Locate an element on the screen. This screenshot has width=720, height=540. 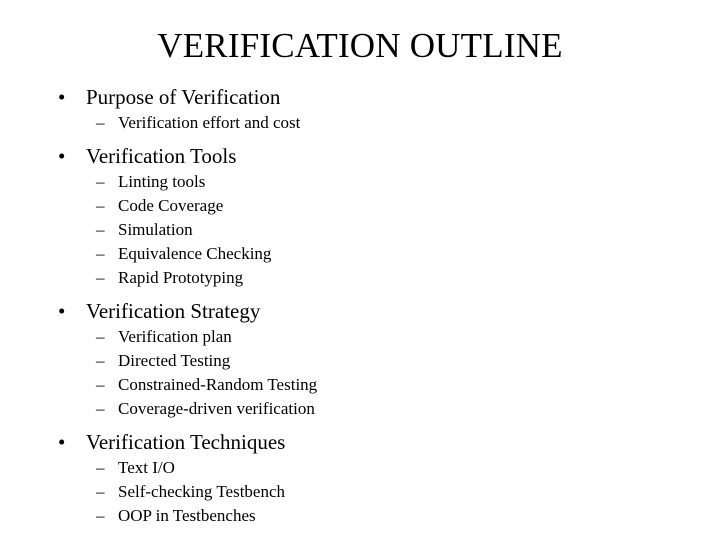
bullet-item-level2-label: OOP in Testbenches is located at coordinates (187, 515).